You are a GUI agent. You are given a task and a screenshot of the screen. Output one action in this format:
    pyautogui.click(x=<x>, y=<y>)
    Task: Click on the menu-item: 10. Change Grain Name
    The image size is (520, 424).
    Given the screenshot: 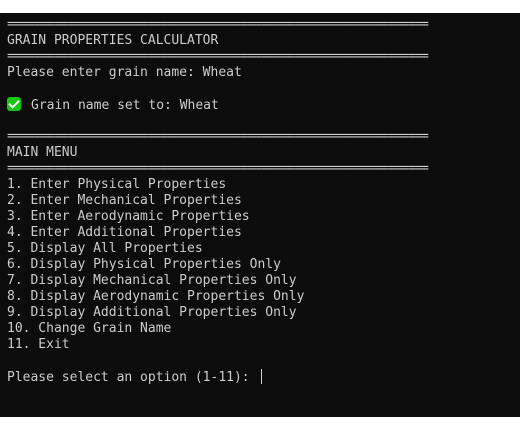 What is the action you would take?
    pyautogui.click(x=89, y=328)
    